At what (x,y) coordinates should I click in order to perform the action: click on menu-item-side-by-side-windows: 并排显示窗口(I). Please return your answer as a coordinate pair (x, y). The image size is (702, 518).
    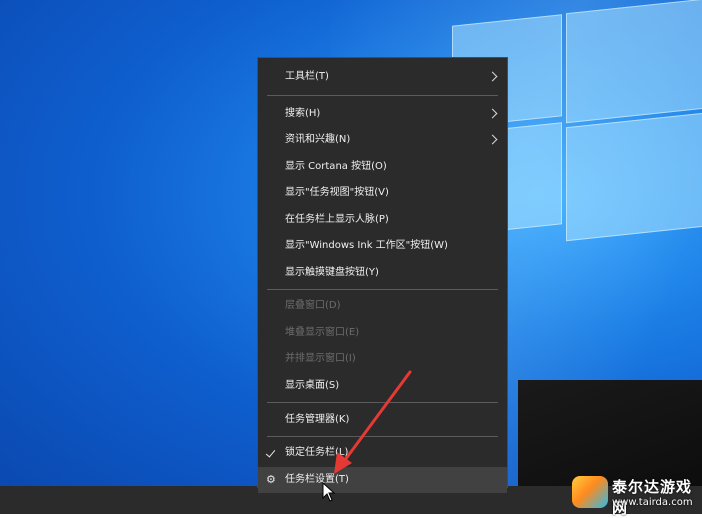
    Looking at the image, I should click on (320, 358).